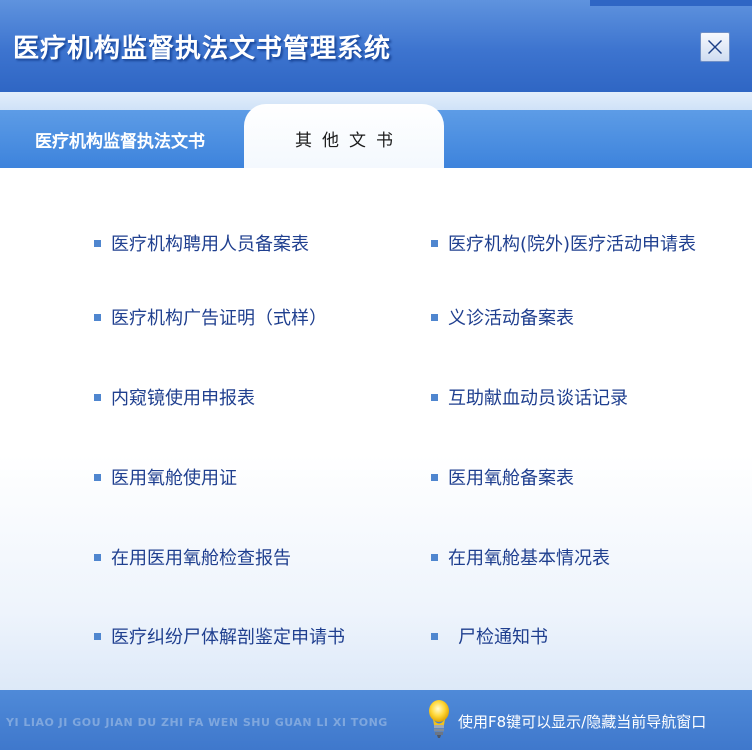 This screenshot has width=752, height=750. What do you see at coordinates (219, 318) in the screenshot?
I see `document-link-label: 医疗机构广告证明（式样）` at bounding box center [219, 318].